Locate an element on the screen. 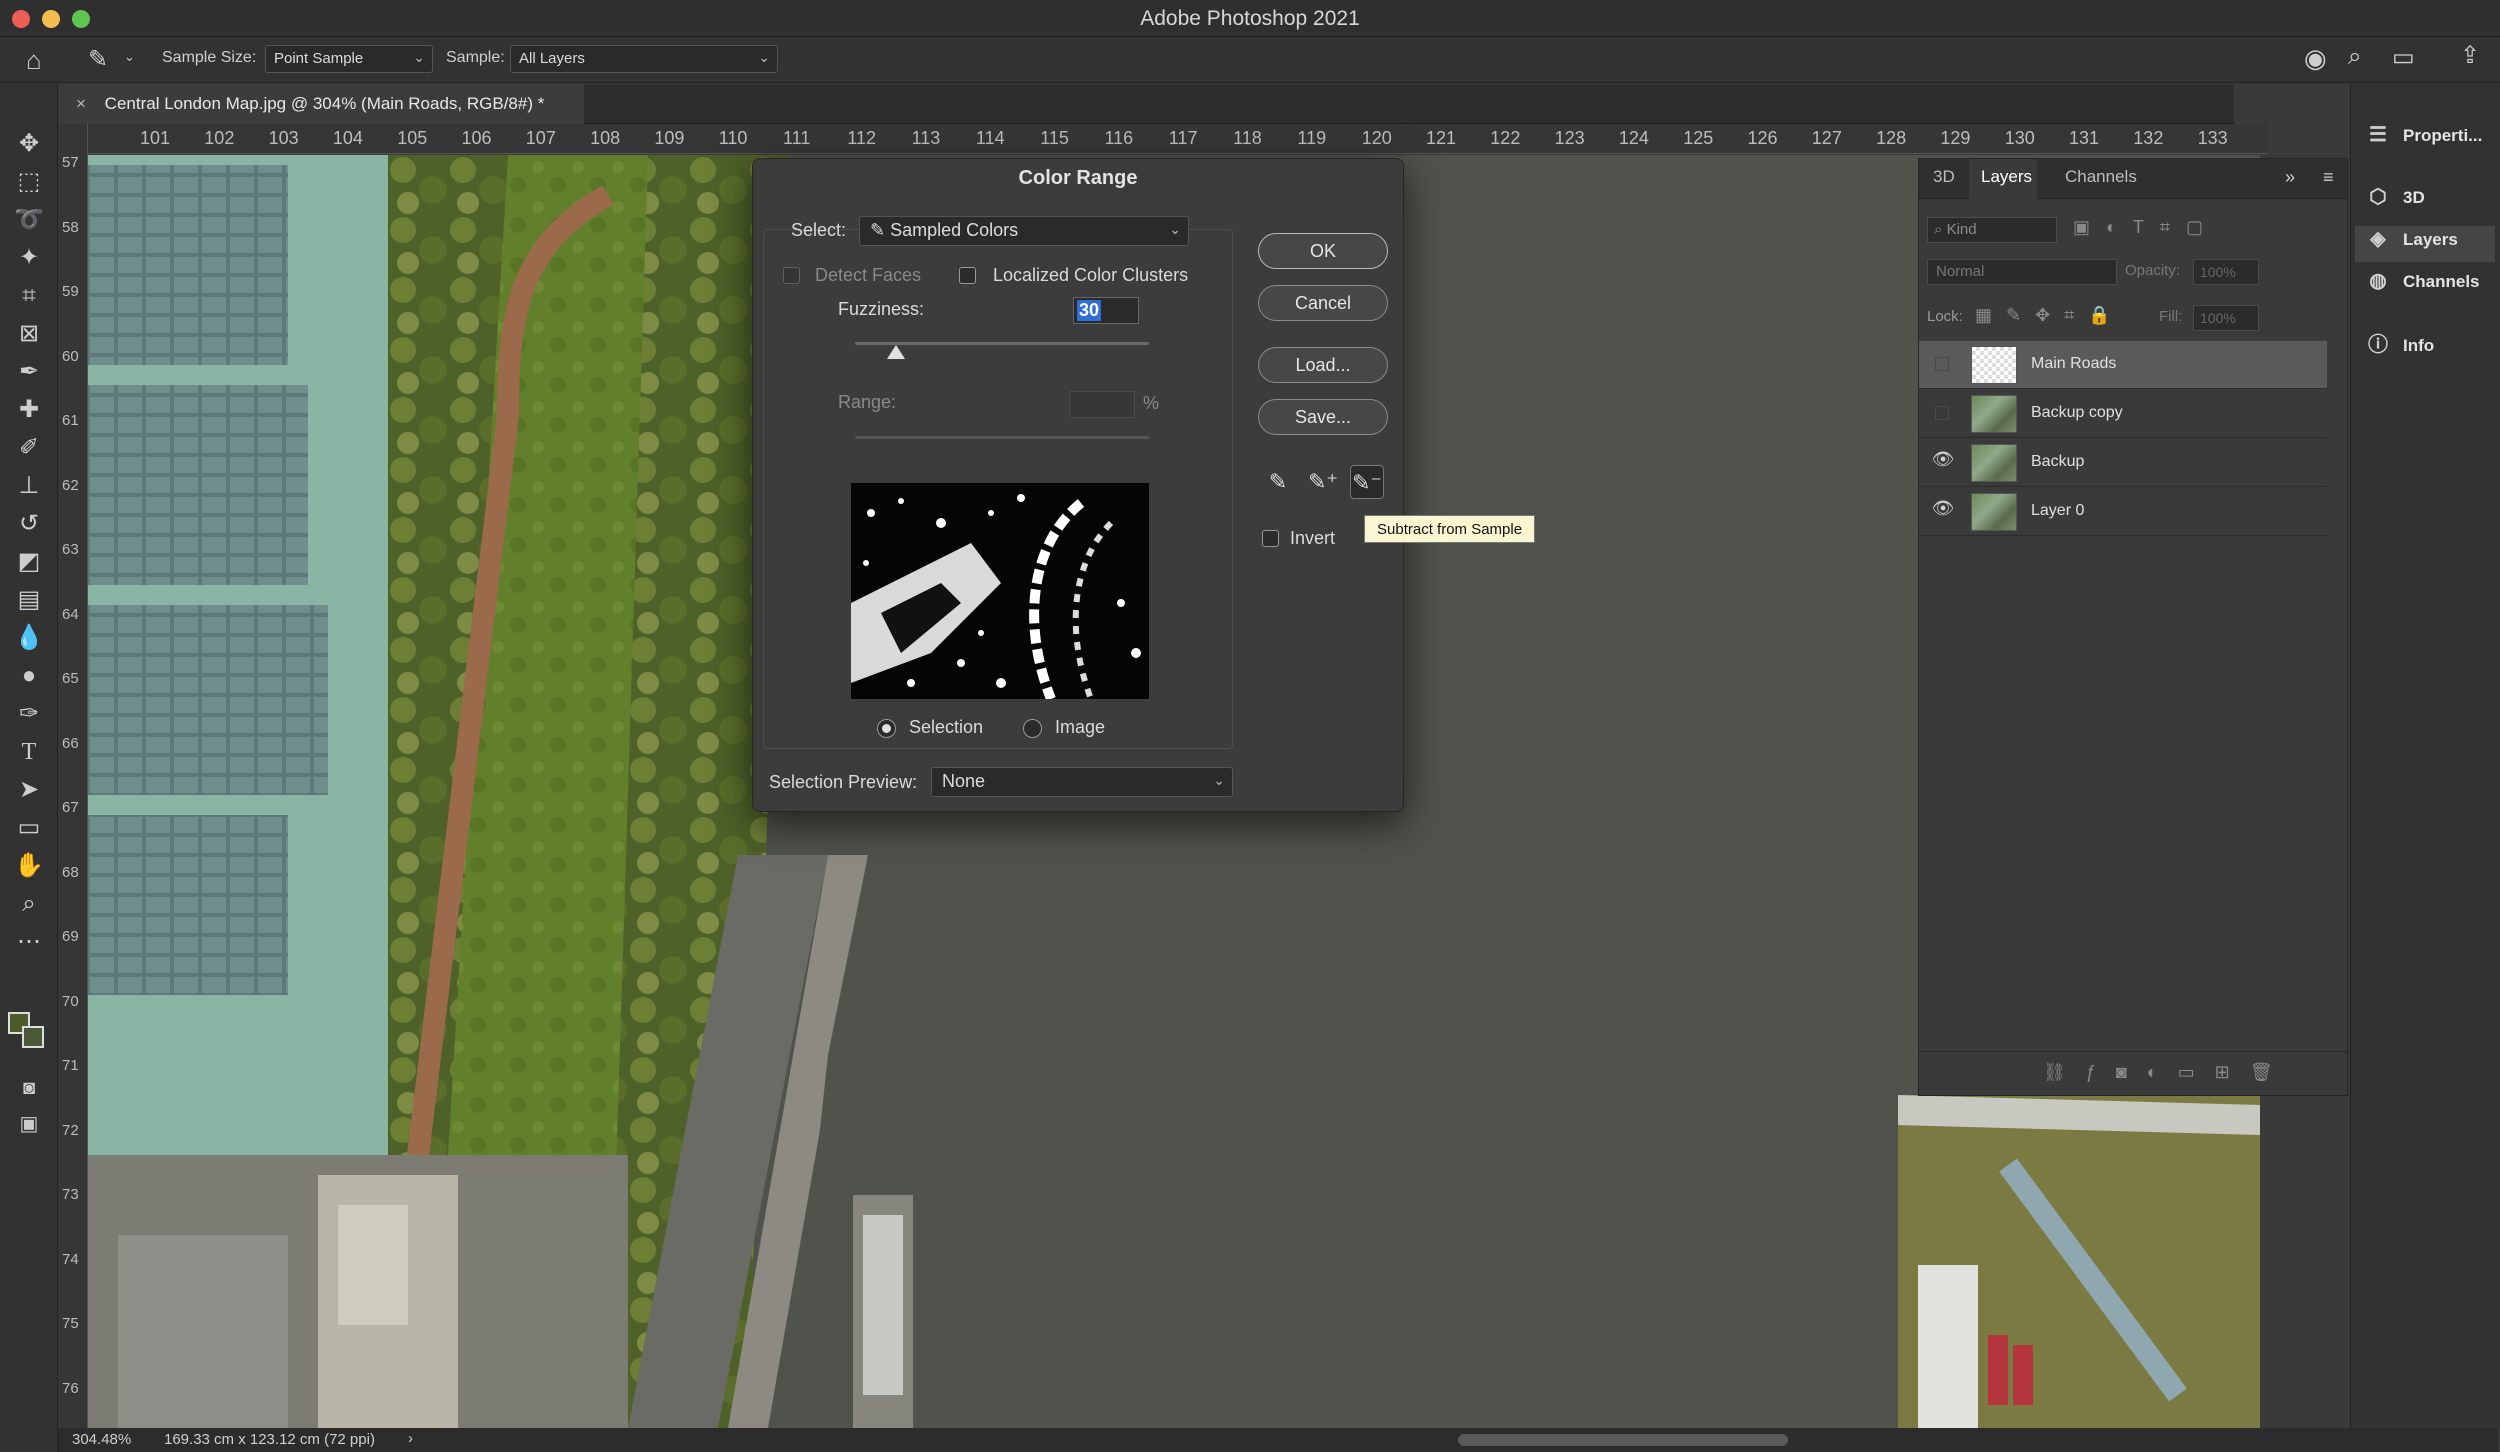 This screenshot has height=1452, width=2500. layer-row: 👁 Layer 0 is located at coordinates (2123, 512).